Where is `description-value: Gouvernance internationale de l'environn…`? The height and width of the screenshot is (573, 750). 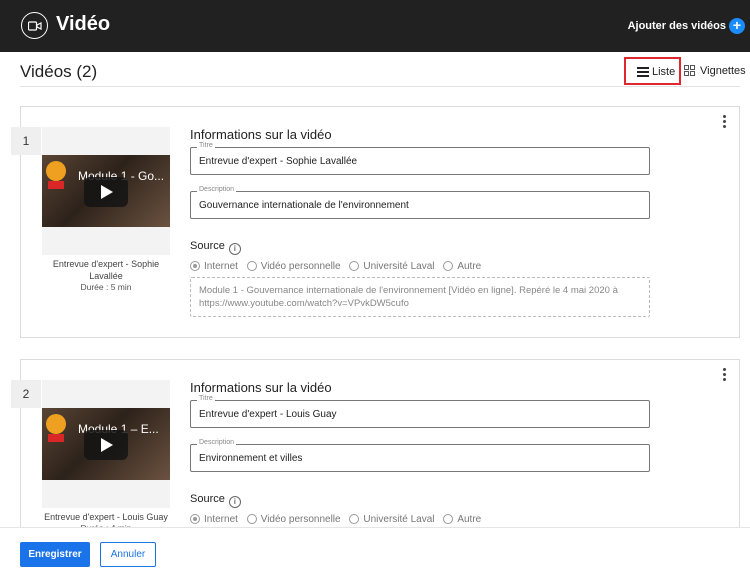 description-value: Gouvernance internationale de l'environn… is located at coordinates (304, 205).